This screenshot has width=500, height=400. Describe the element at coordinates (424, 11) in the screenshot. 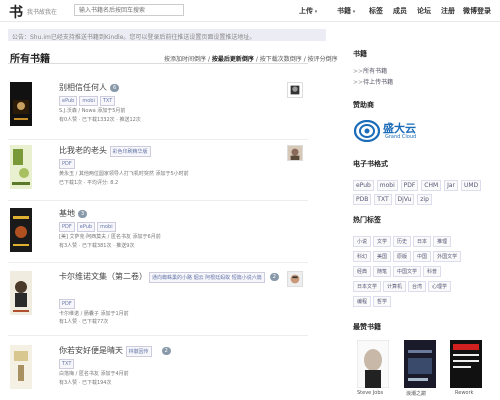

I see `nav-forum: 论坛` at that location.